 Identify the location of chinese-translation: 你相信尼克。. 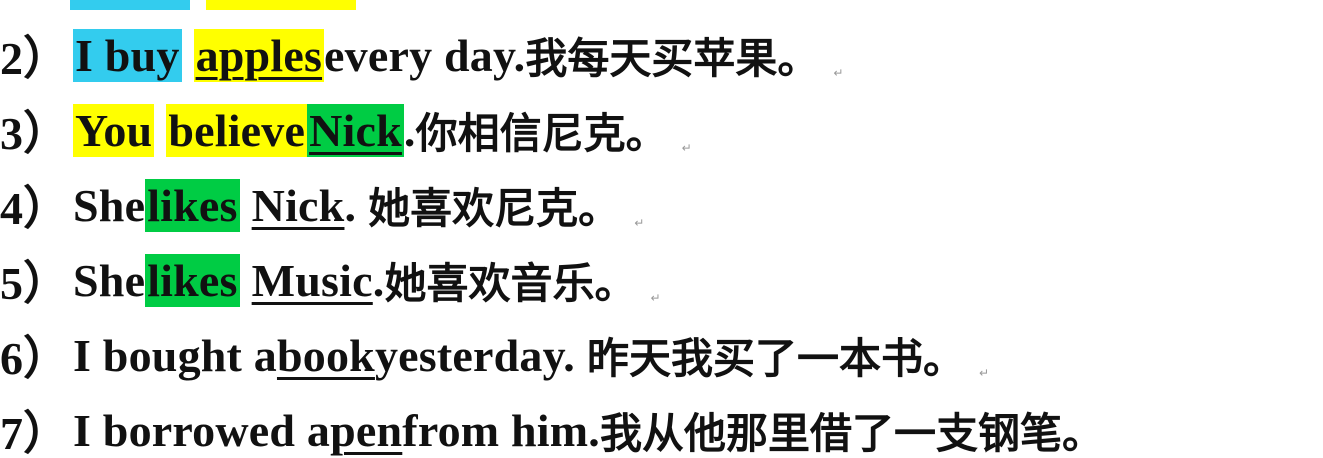
(541, 133).